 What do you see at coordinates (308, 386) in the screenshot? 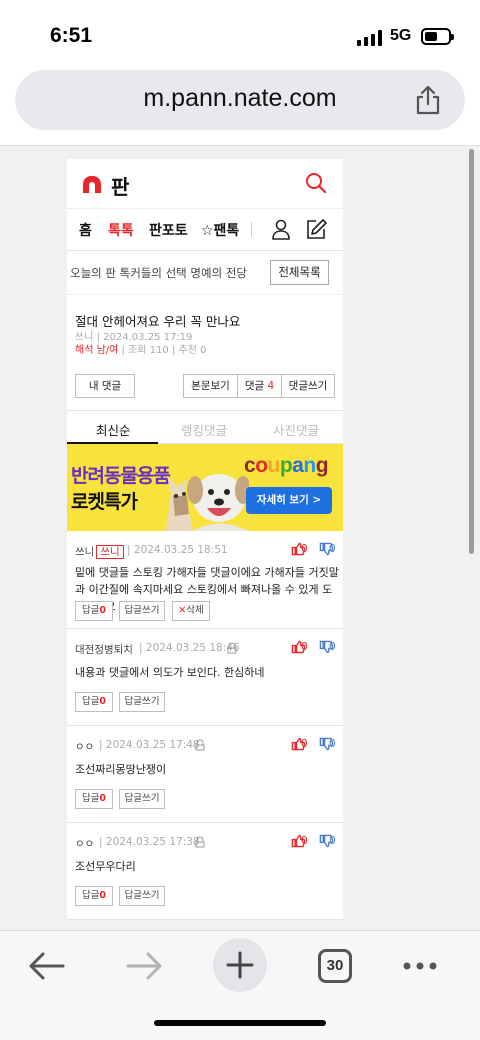
I see `write-comment-button: 댓글쓰기` at bounding box center [308, 386].